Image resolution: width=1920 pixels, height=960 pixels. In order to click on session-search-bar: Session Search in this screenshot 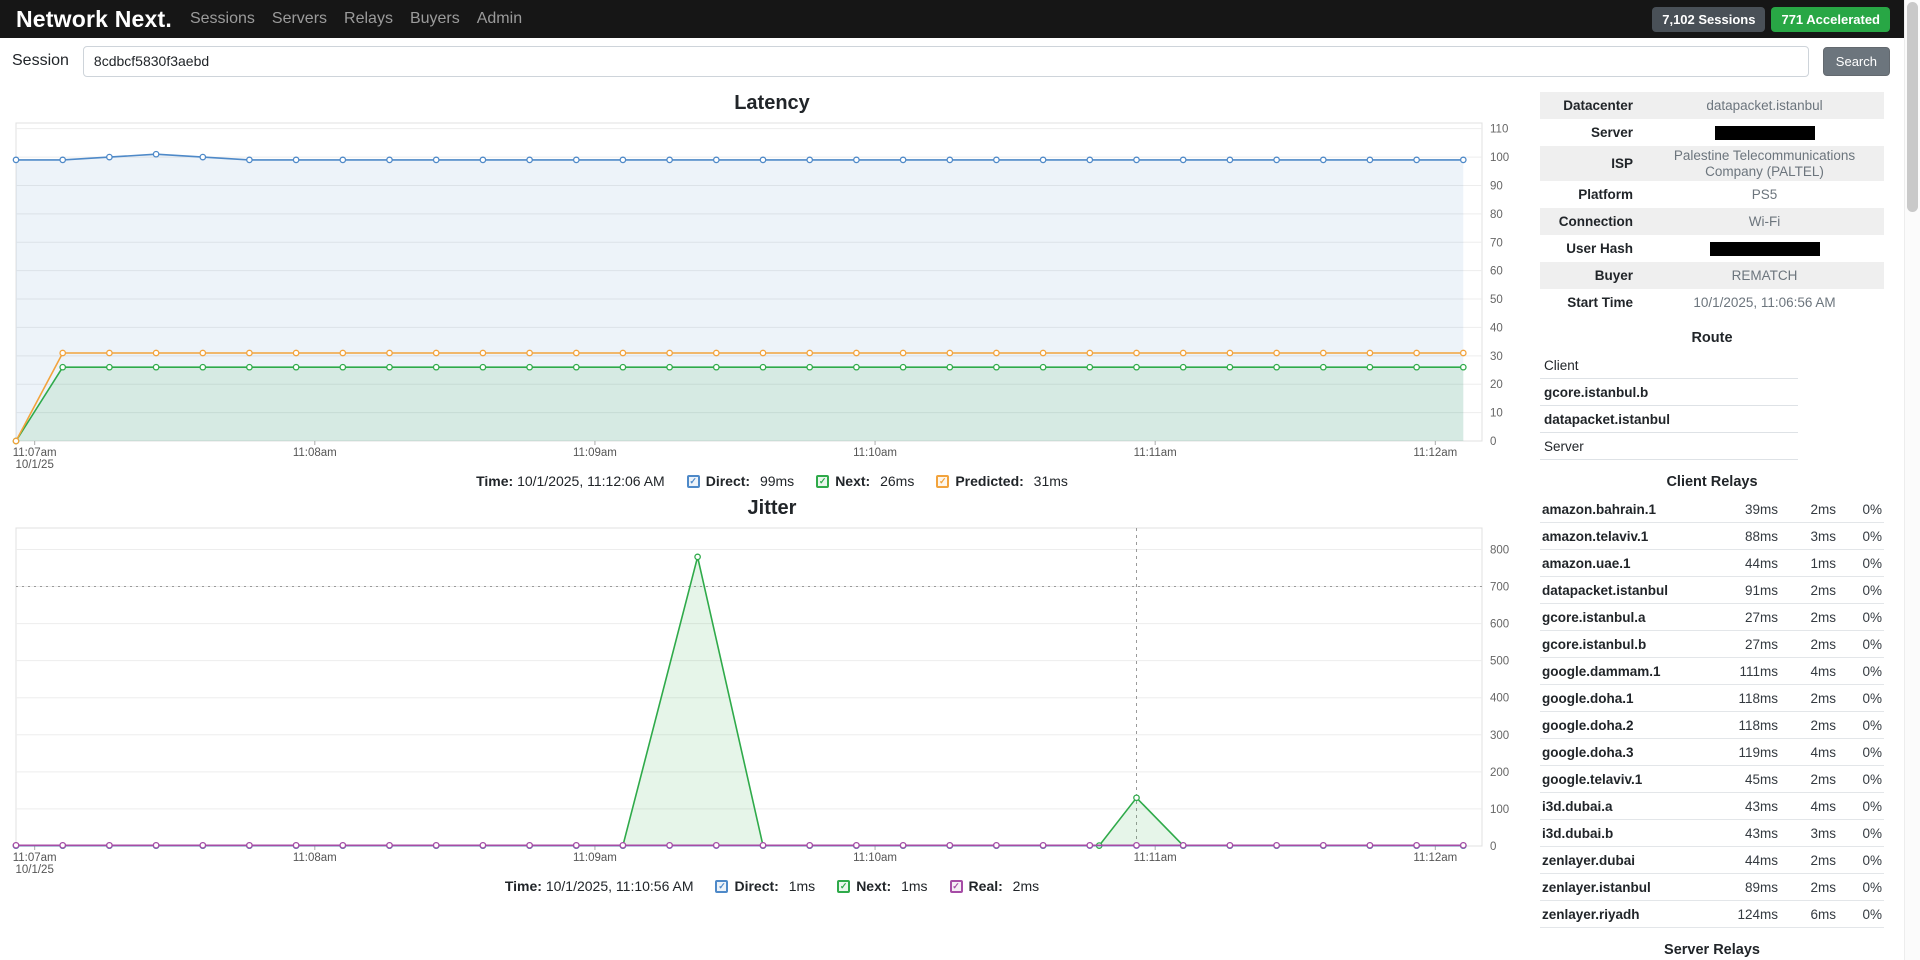, I will do `click(960, 61)`.